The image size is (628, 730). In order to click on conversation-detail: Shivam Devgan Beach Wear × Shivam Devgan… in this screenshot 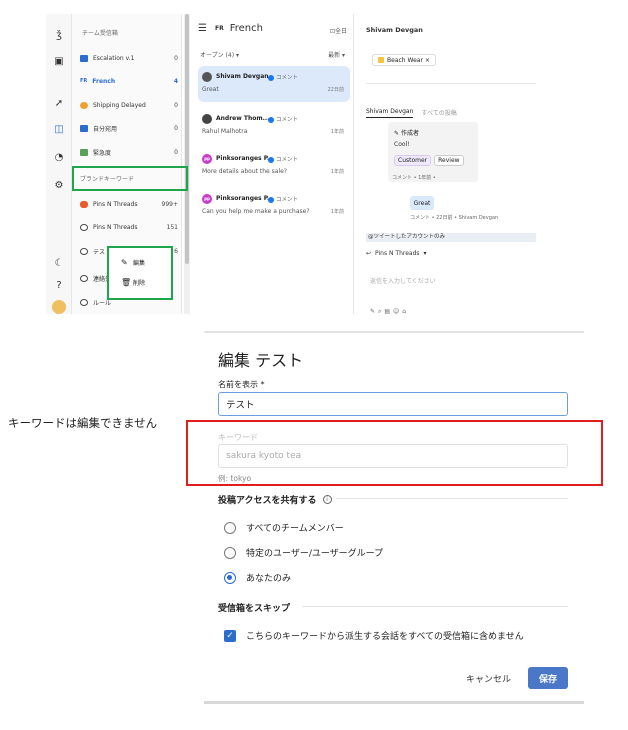, I will do `click(448, 164)`.